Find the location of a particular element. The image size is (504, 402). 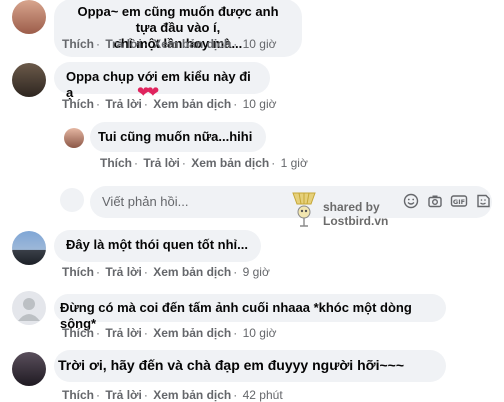

watermark: shared by Lostbird.vn is located at coordinates (345, 211).